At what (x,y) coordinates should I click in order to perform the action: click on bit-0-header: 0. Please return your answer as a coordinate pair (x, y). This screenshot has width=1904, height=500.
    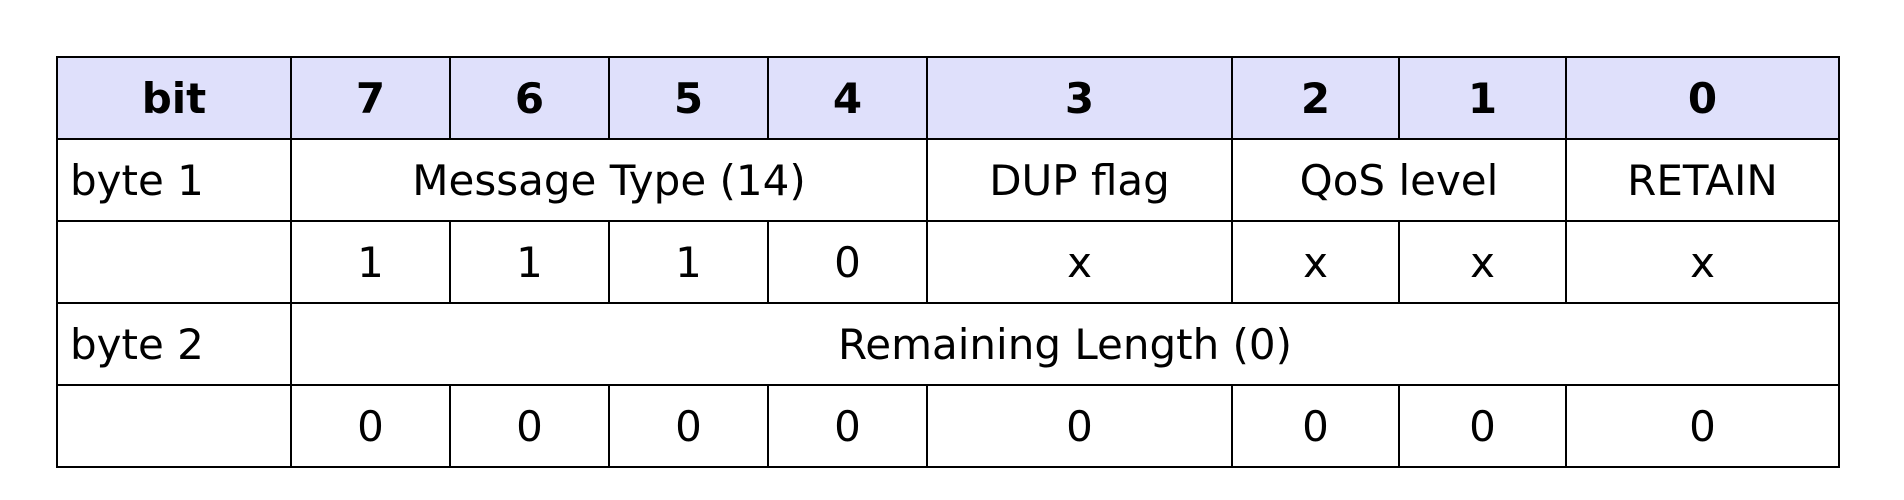
    Looking at the image, I should click on (1702, 98).